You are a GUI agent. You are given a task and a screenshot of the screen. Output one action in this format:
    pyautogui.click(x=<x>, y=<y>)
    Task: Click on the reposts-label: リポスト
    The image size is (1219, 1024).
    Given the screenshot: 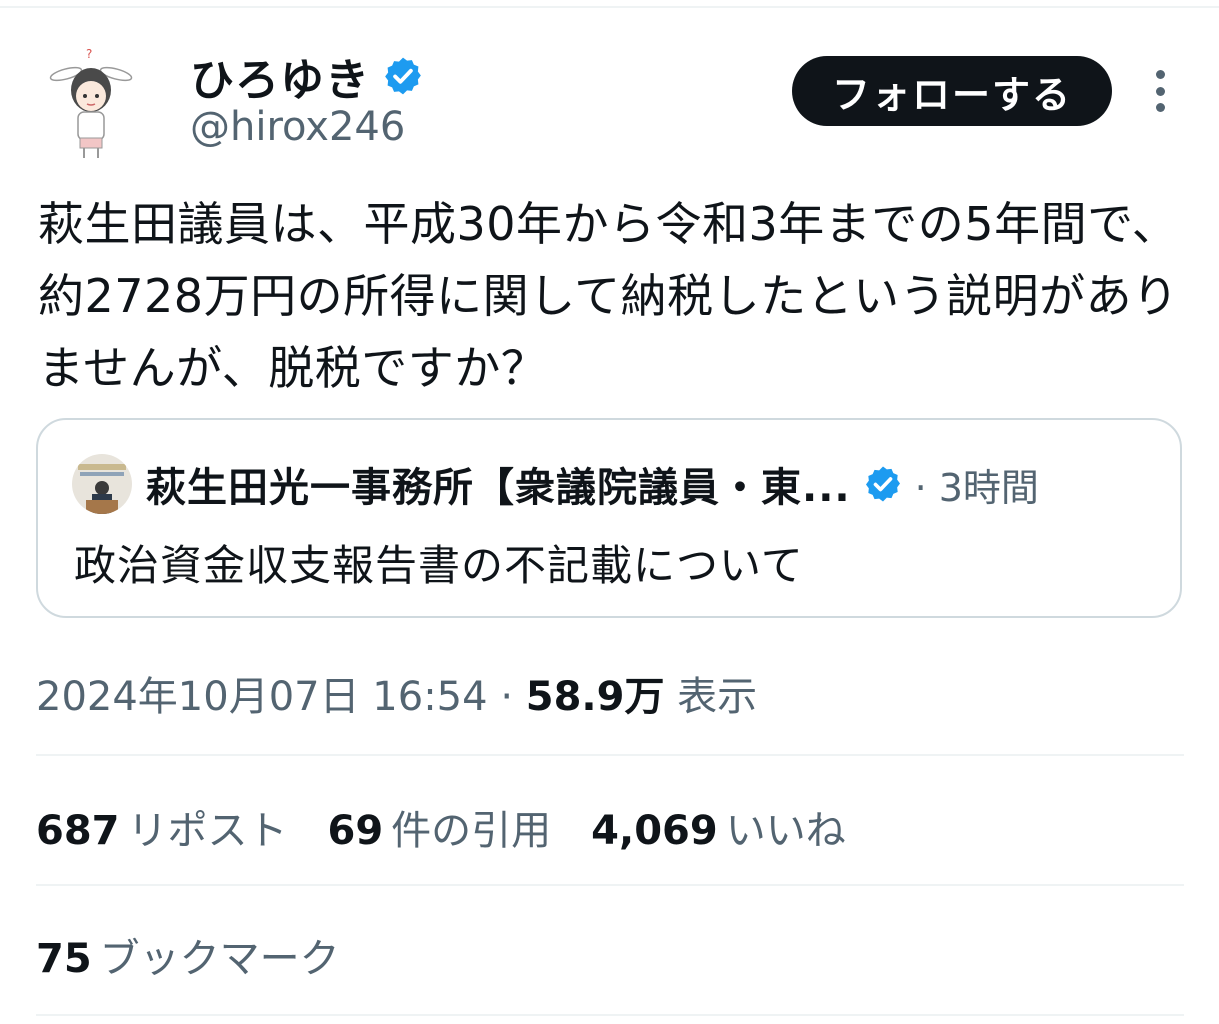 What is the action you would take?
    pyautogui.click(x=207, y=831)
    